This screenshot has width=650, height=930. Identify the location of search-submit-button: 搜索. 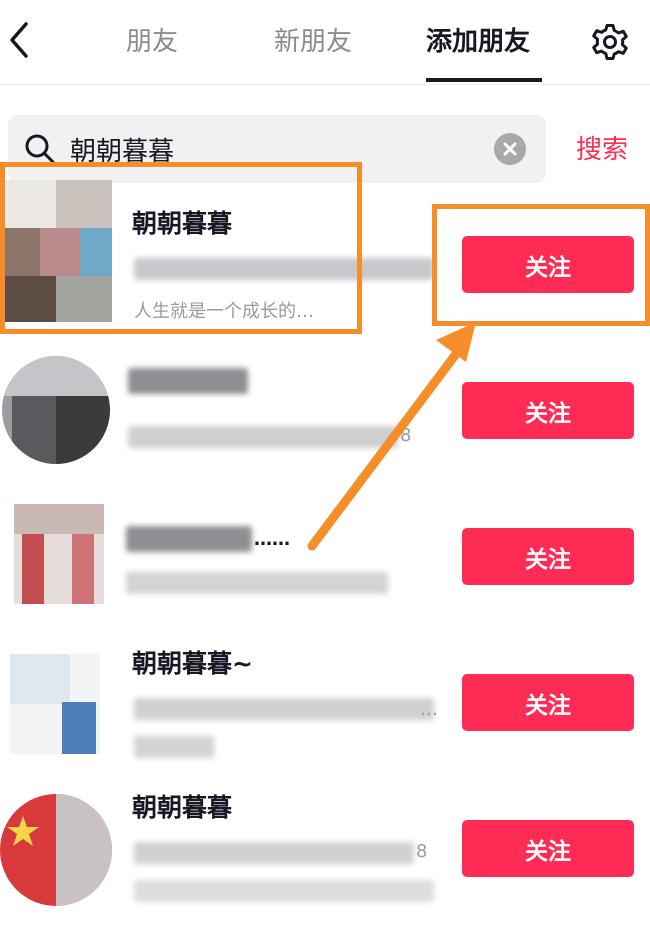
(602, 150).